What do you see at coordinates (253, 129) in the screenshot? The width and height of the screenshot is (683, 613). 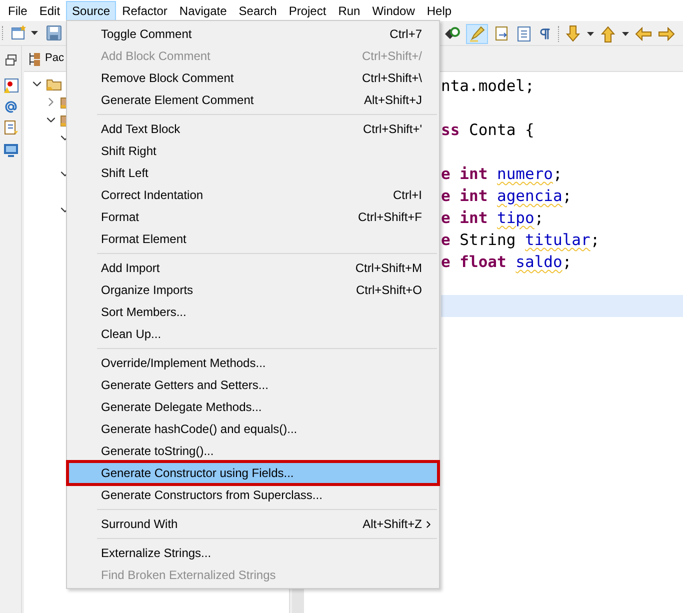 I see `menu-item: Add Text Block Ctrl+Shift+'` at bounding box center [253, 129].